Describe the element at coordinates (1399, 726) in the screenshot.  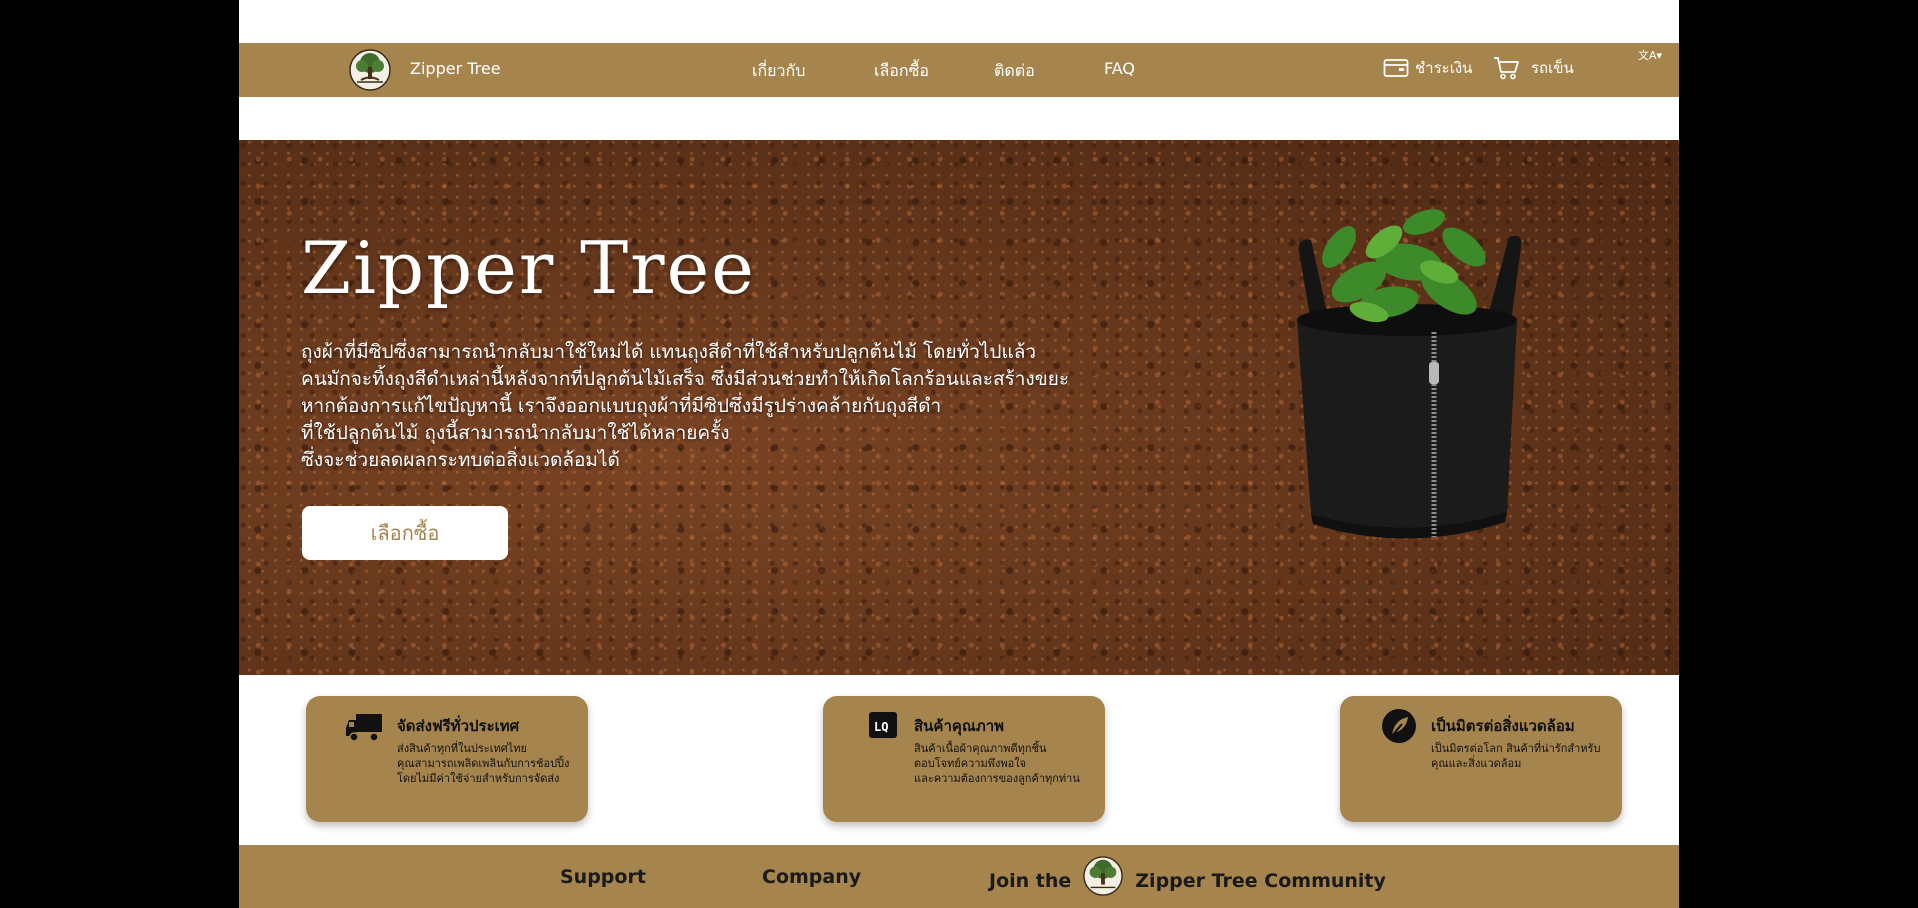
I see `eco-leaf-icon` at that location.